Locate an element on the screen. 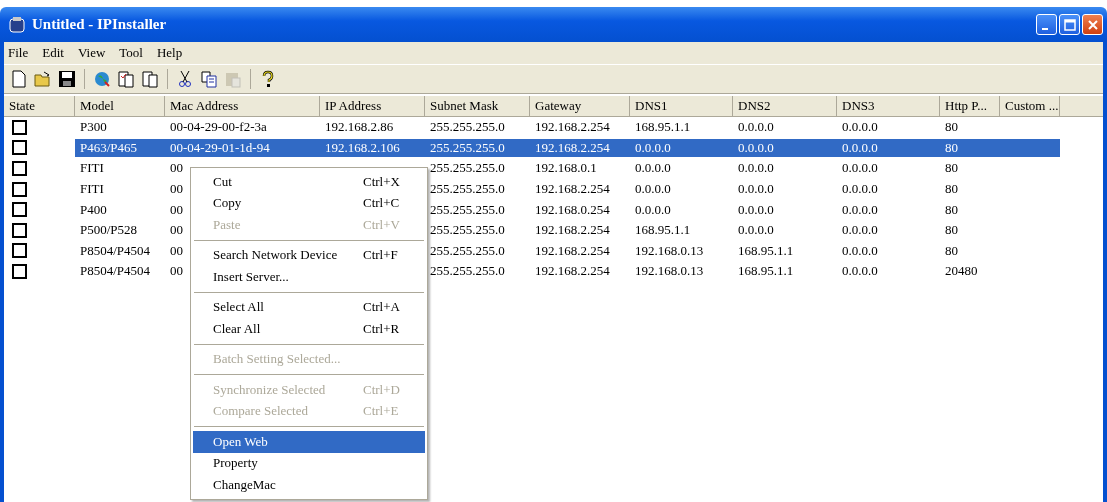 The image size is (1107, 502). close-icon is located at coordinates (1092, 24).